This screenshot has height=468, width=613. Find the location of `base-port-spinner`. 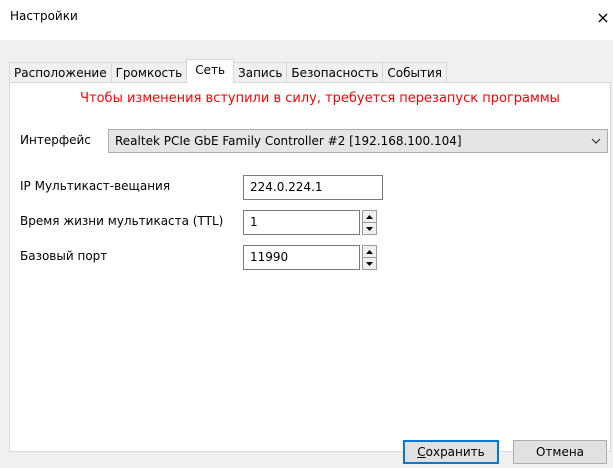

base-port-spinner is located at coordinates (369, 257).